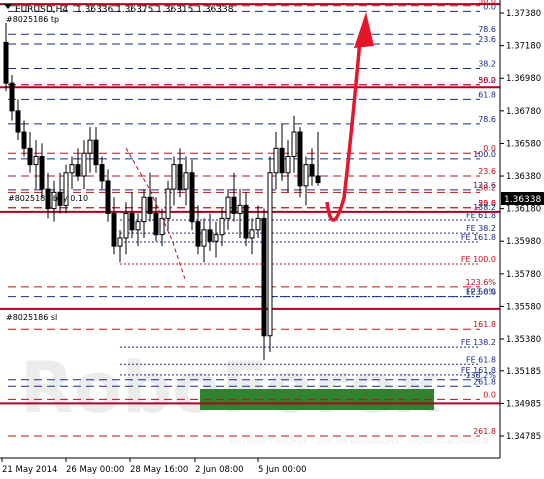  I want to click on fibo-label-18: FE 38.2, so click(481, 228).